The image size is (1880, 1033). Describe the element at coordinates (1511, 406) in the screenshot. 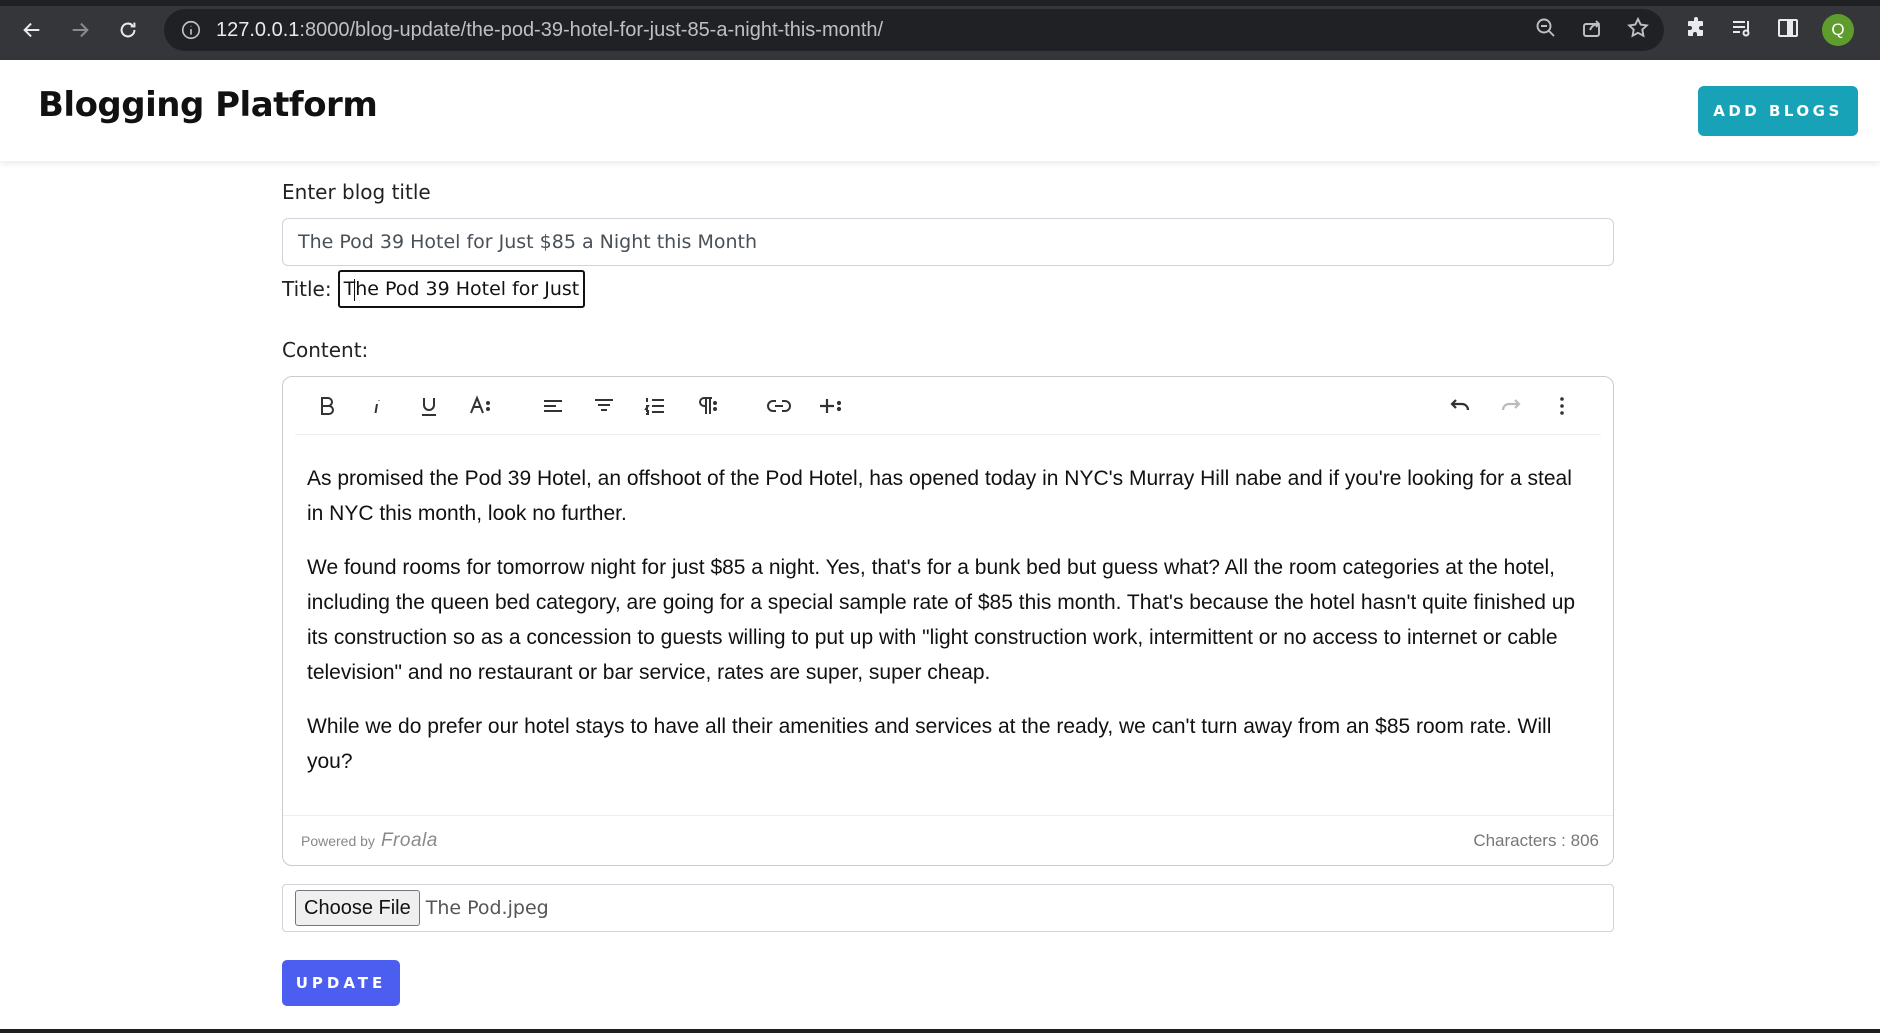

I see `redo-icon` at that location.